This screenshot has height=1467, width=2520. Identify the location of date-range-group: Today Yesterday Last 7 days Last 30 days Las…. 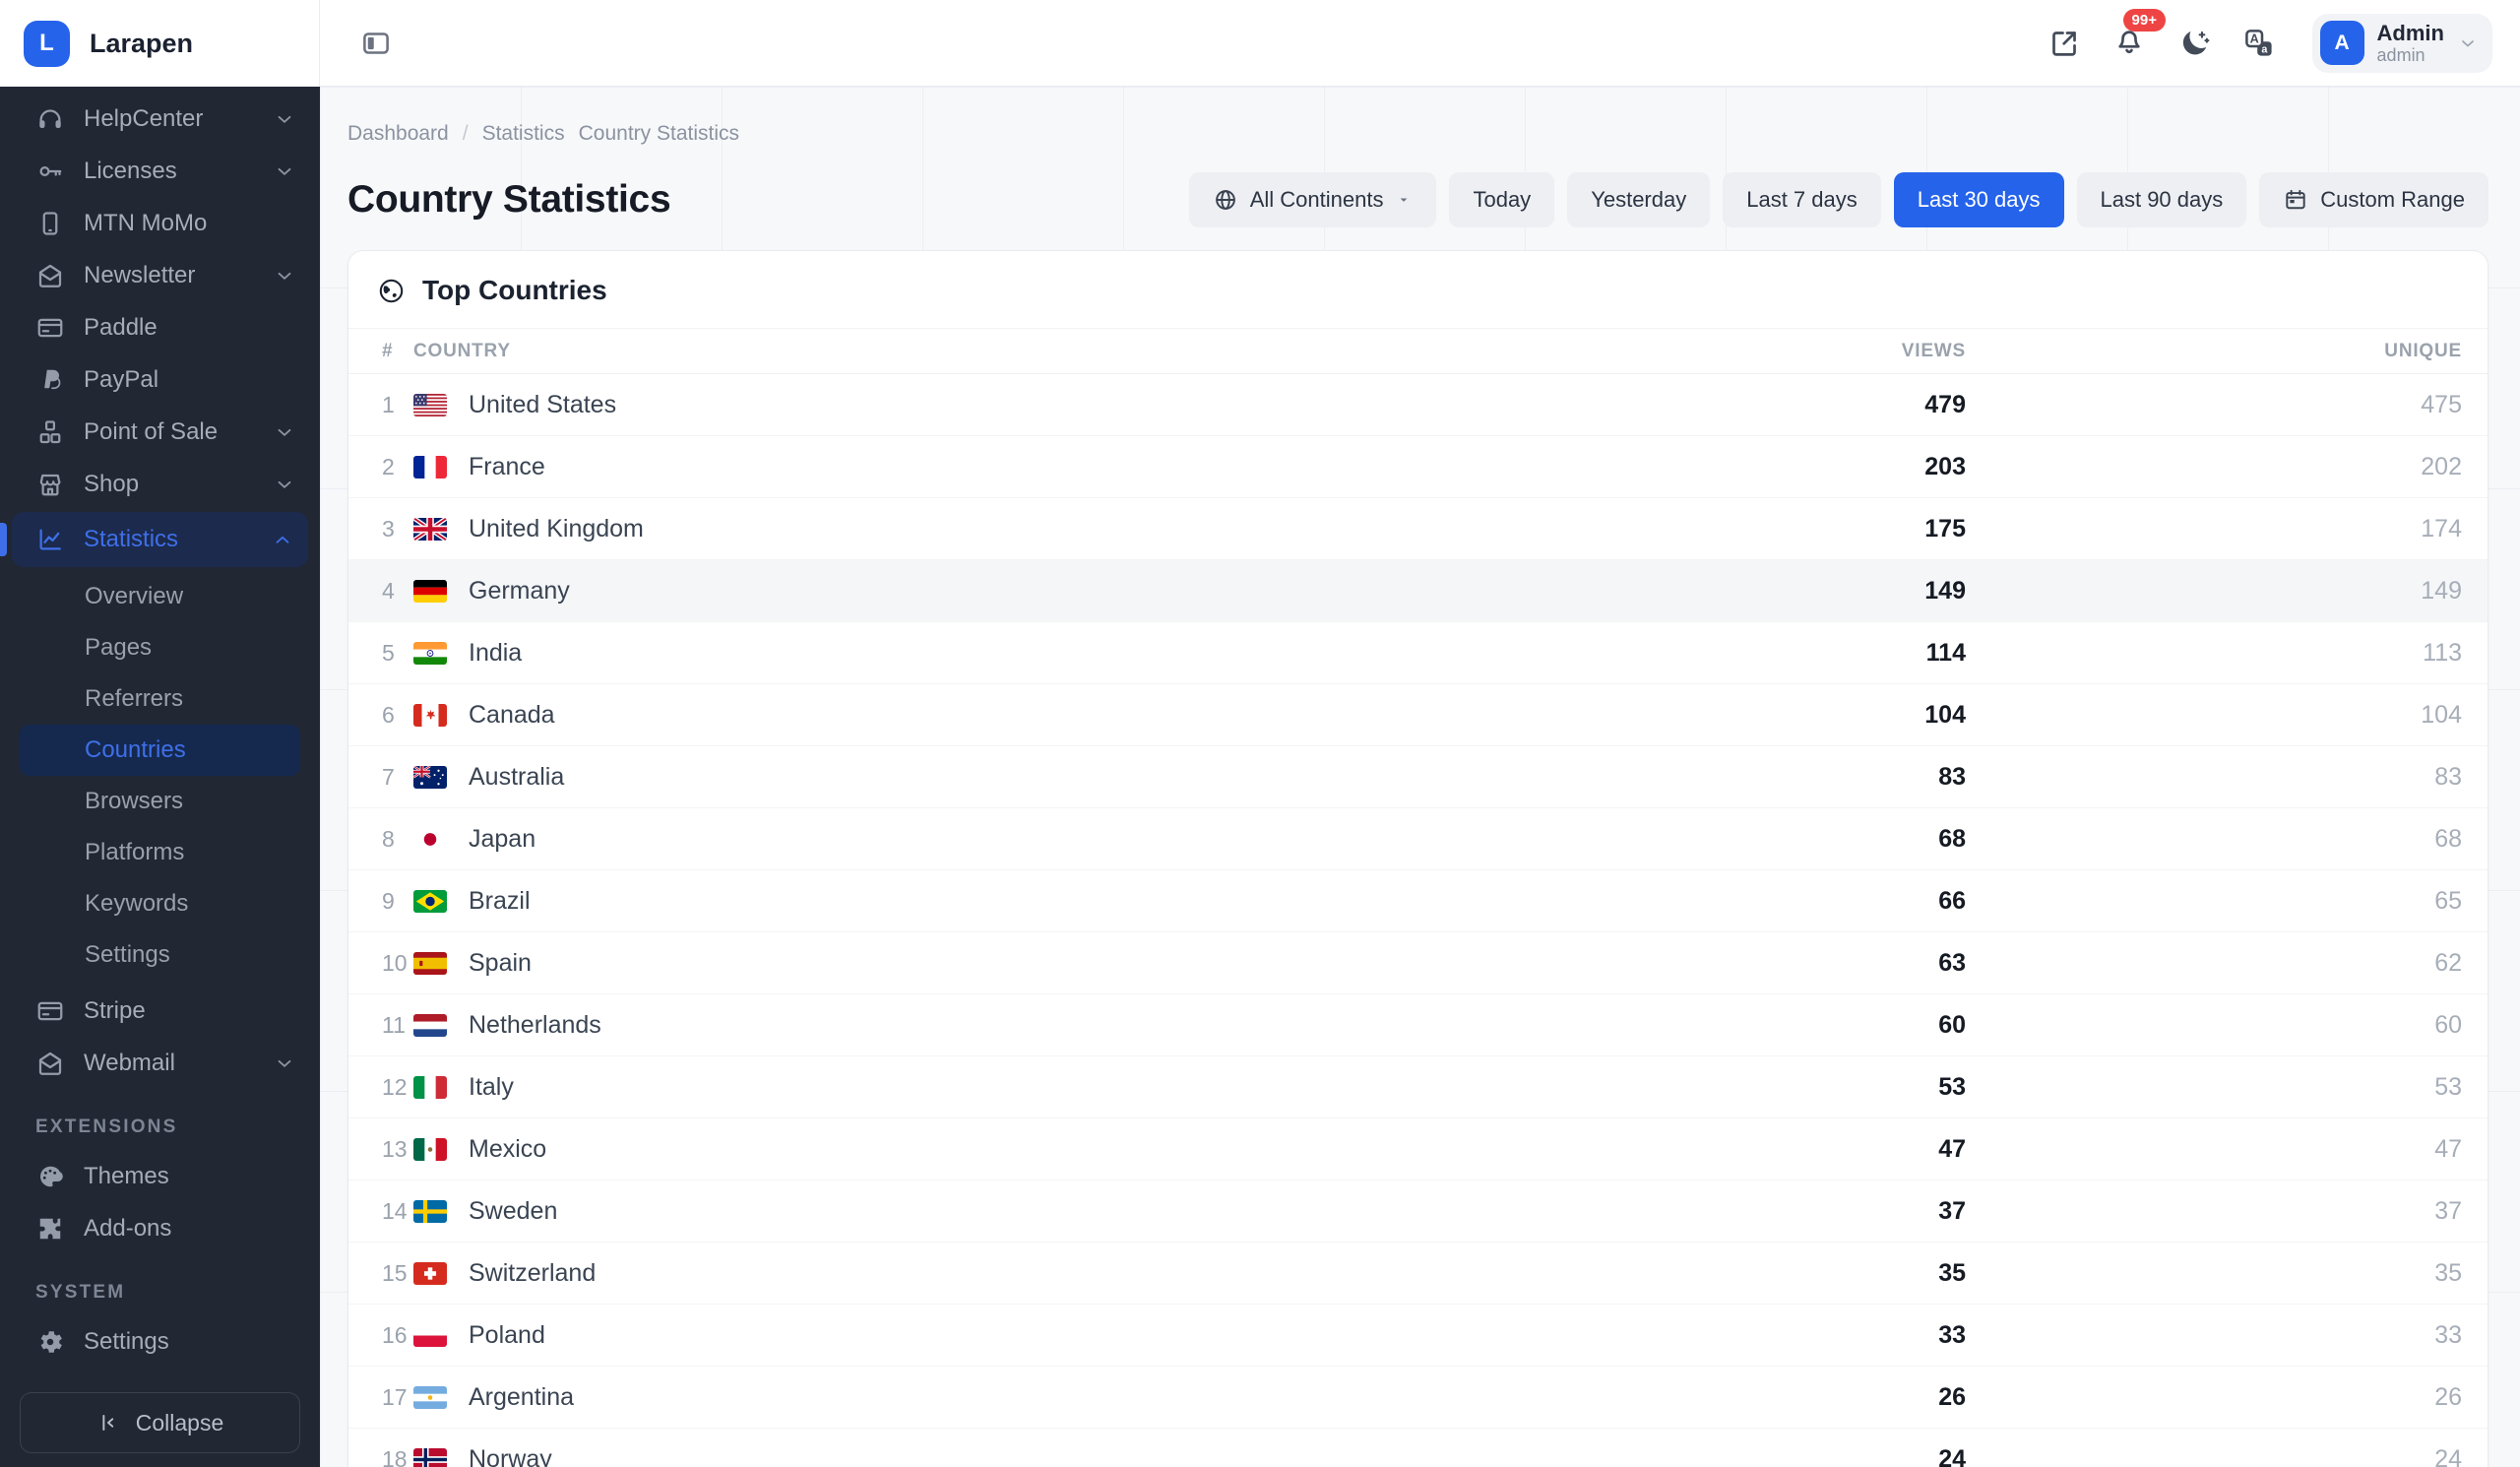
(1848, 199).